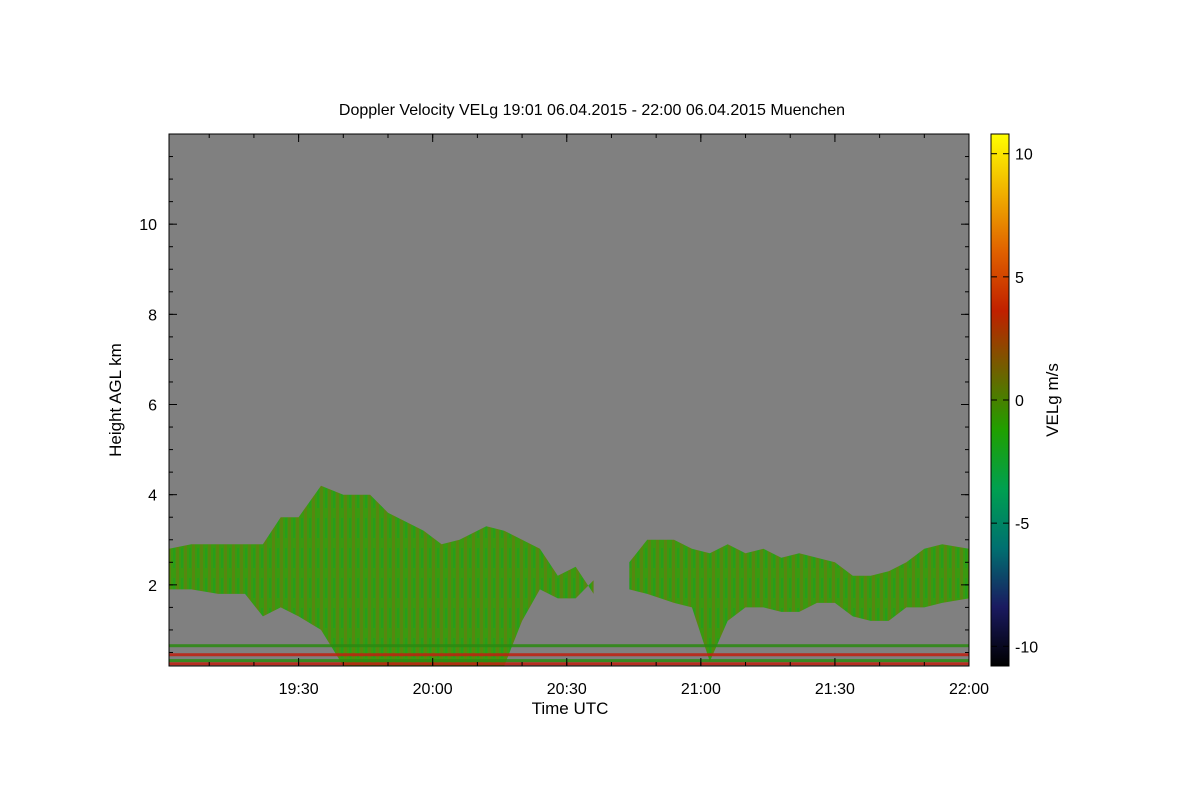 The image size is (1200, 800). I want to click on y-tick-label: 10, so click(148, 225).